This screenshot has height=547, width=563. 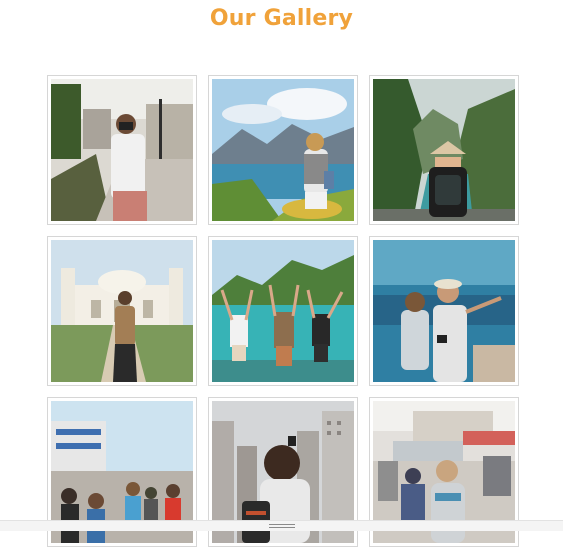 What do you see at coordinates (281, 18) in the screenshot?
I see `gallery-title: Our Gallery` at bounding box center [281, 18].